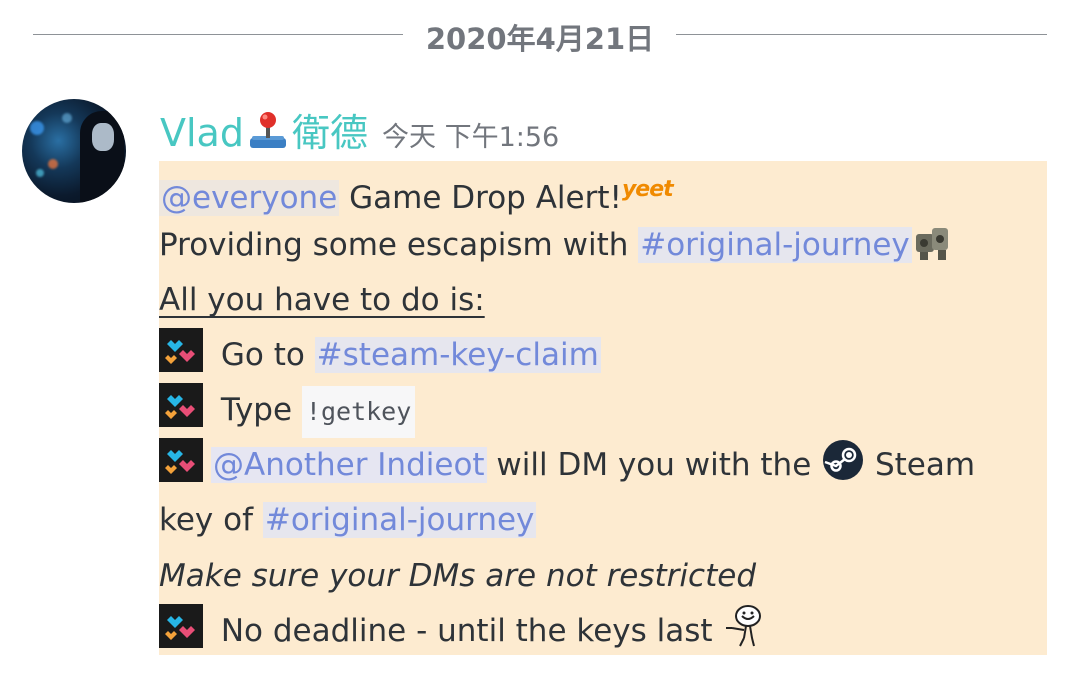  Describe the element at coordinates (480, 198) in the screenshot. I see `line-1-text: Game Drop Alert!` at that location.